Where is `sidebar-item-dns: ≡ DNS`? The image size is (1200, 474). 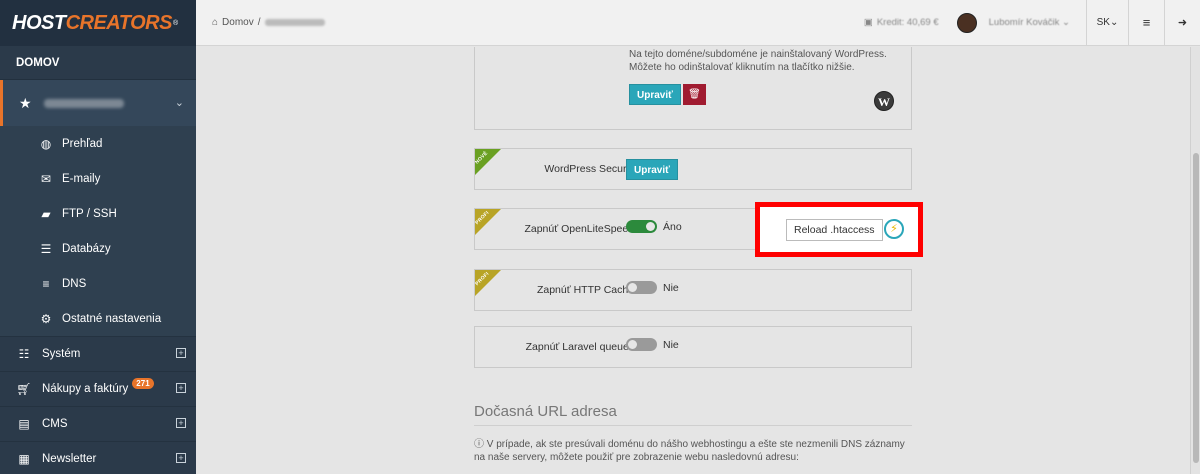
sidebar-item-dns: ≡ DNS is located at coordinates (98, 283).